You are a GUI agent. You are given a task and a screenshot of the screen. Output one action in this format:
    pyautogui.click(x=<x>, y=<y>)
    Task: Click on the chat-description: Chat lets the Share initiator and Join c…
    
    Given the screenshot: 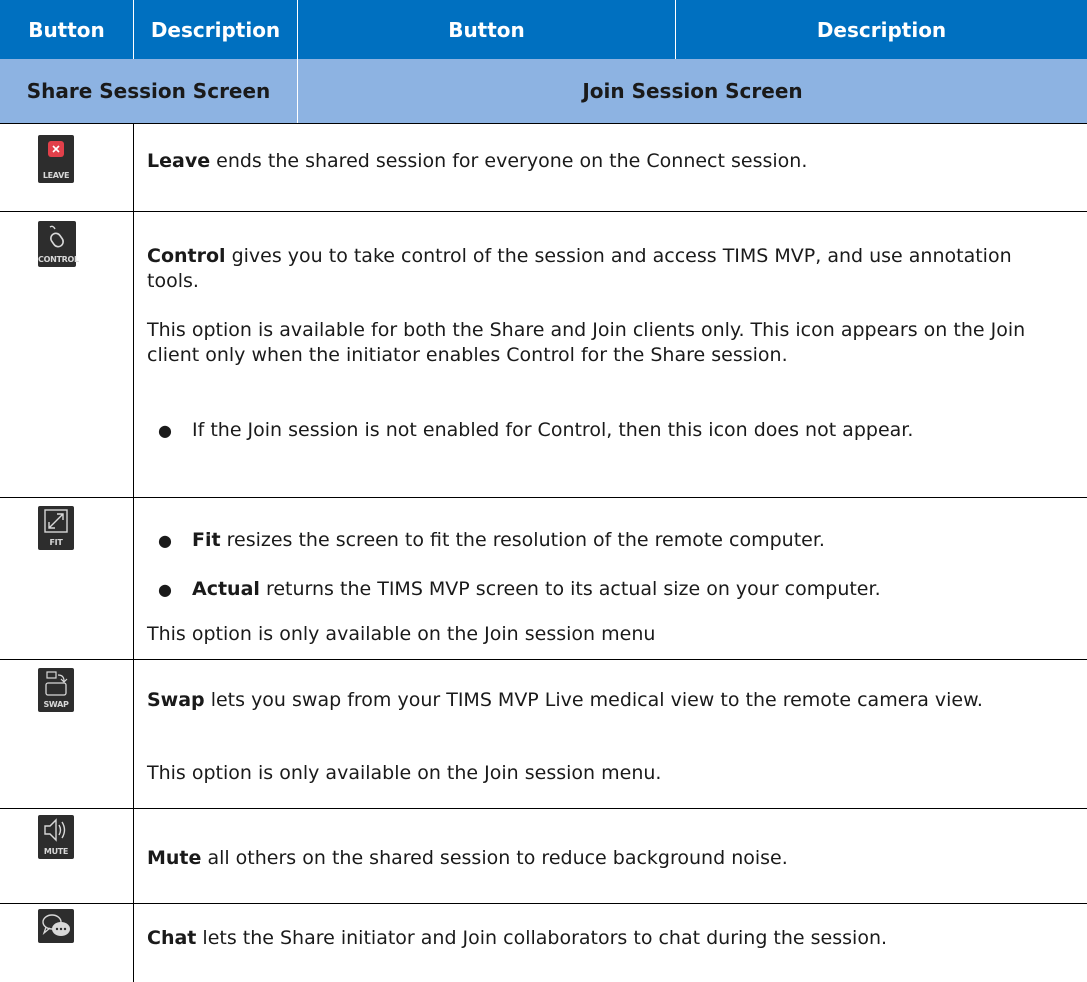 What is the action you would take?
    pyautogui.click(x=597, y=938)
    